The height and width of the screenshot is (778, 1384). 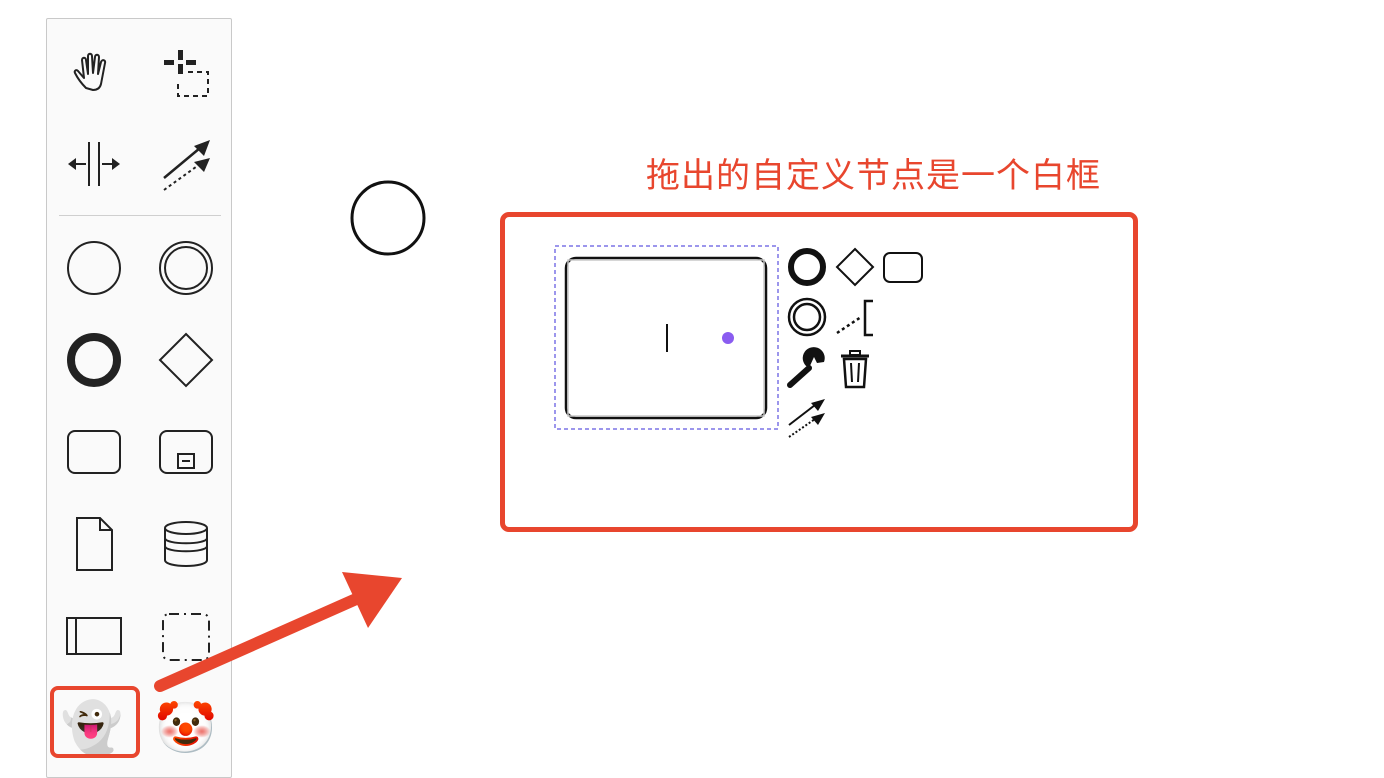 What do you see at coordinates (388, 218) in the screenshot?
I see `canvas-start-event` at bounding box center [388, 218].